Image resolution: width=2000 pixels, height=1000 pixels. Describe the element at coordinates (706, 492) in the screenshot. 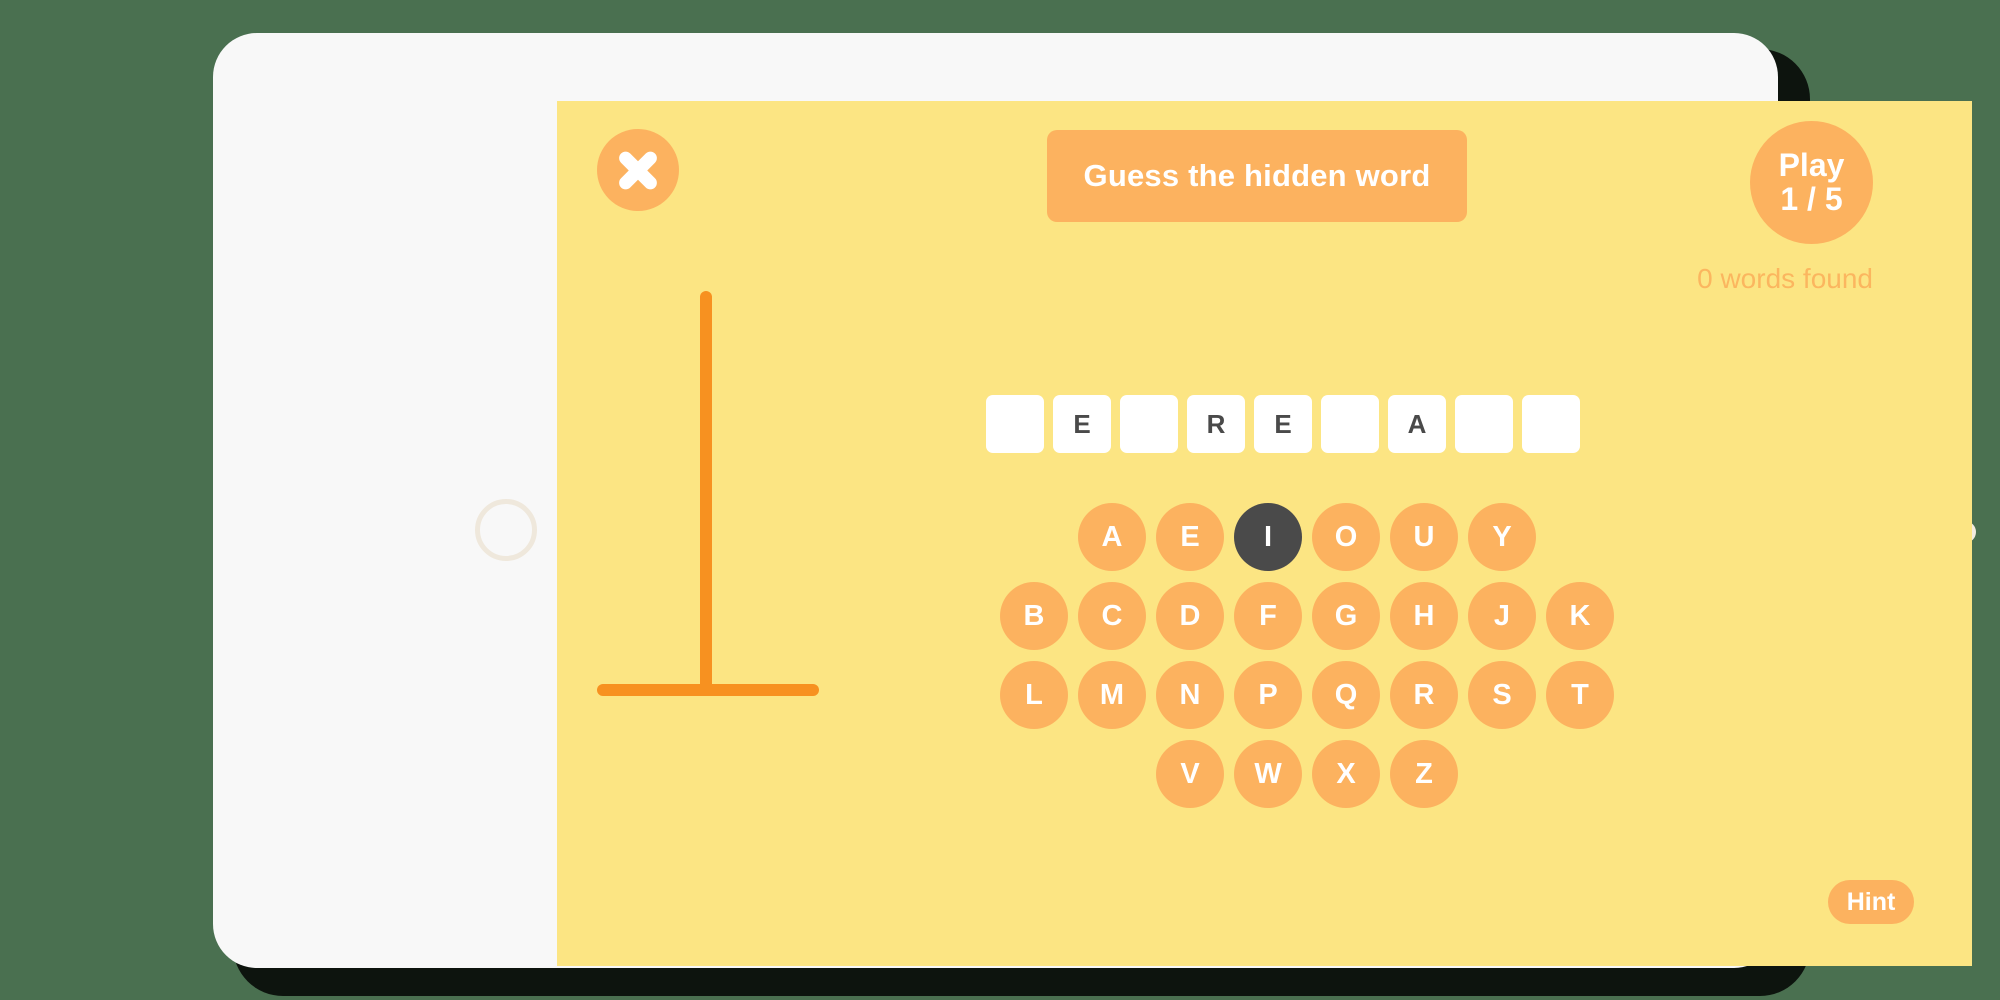

I see `gallows-pole` at that location.